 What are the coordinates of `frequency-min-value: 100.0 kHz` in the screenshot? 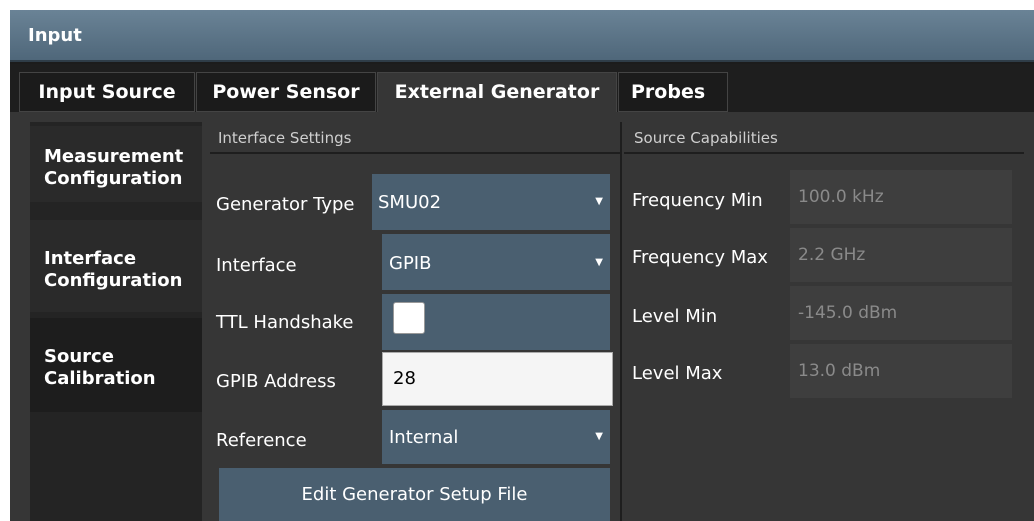 It's located at (901, 197).